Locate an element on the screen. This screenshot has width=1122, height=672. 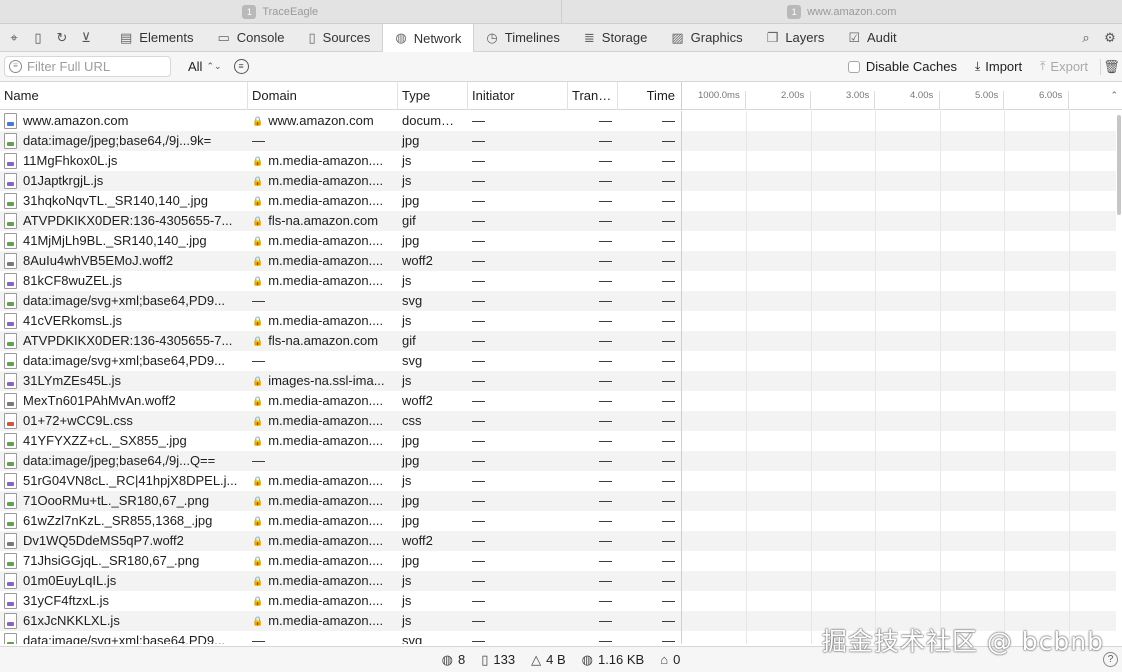
request-type: svg is located at coordinates (412, 638).